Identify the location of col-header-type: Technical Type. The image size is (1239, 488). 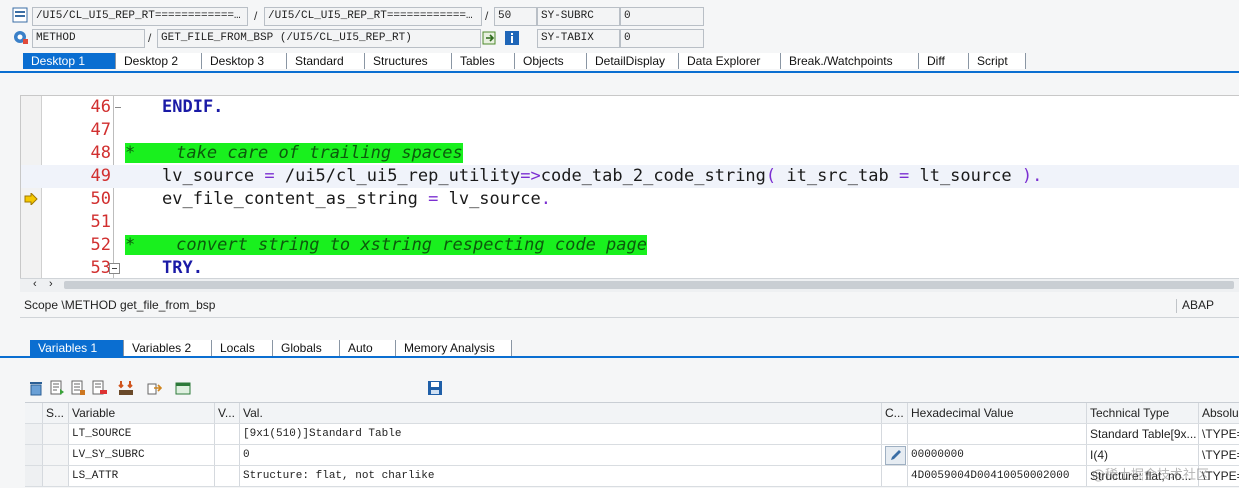
(1143, 413).